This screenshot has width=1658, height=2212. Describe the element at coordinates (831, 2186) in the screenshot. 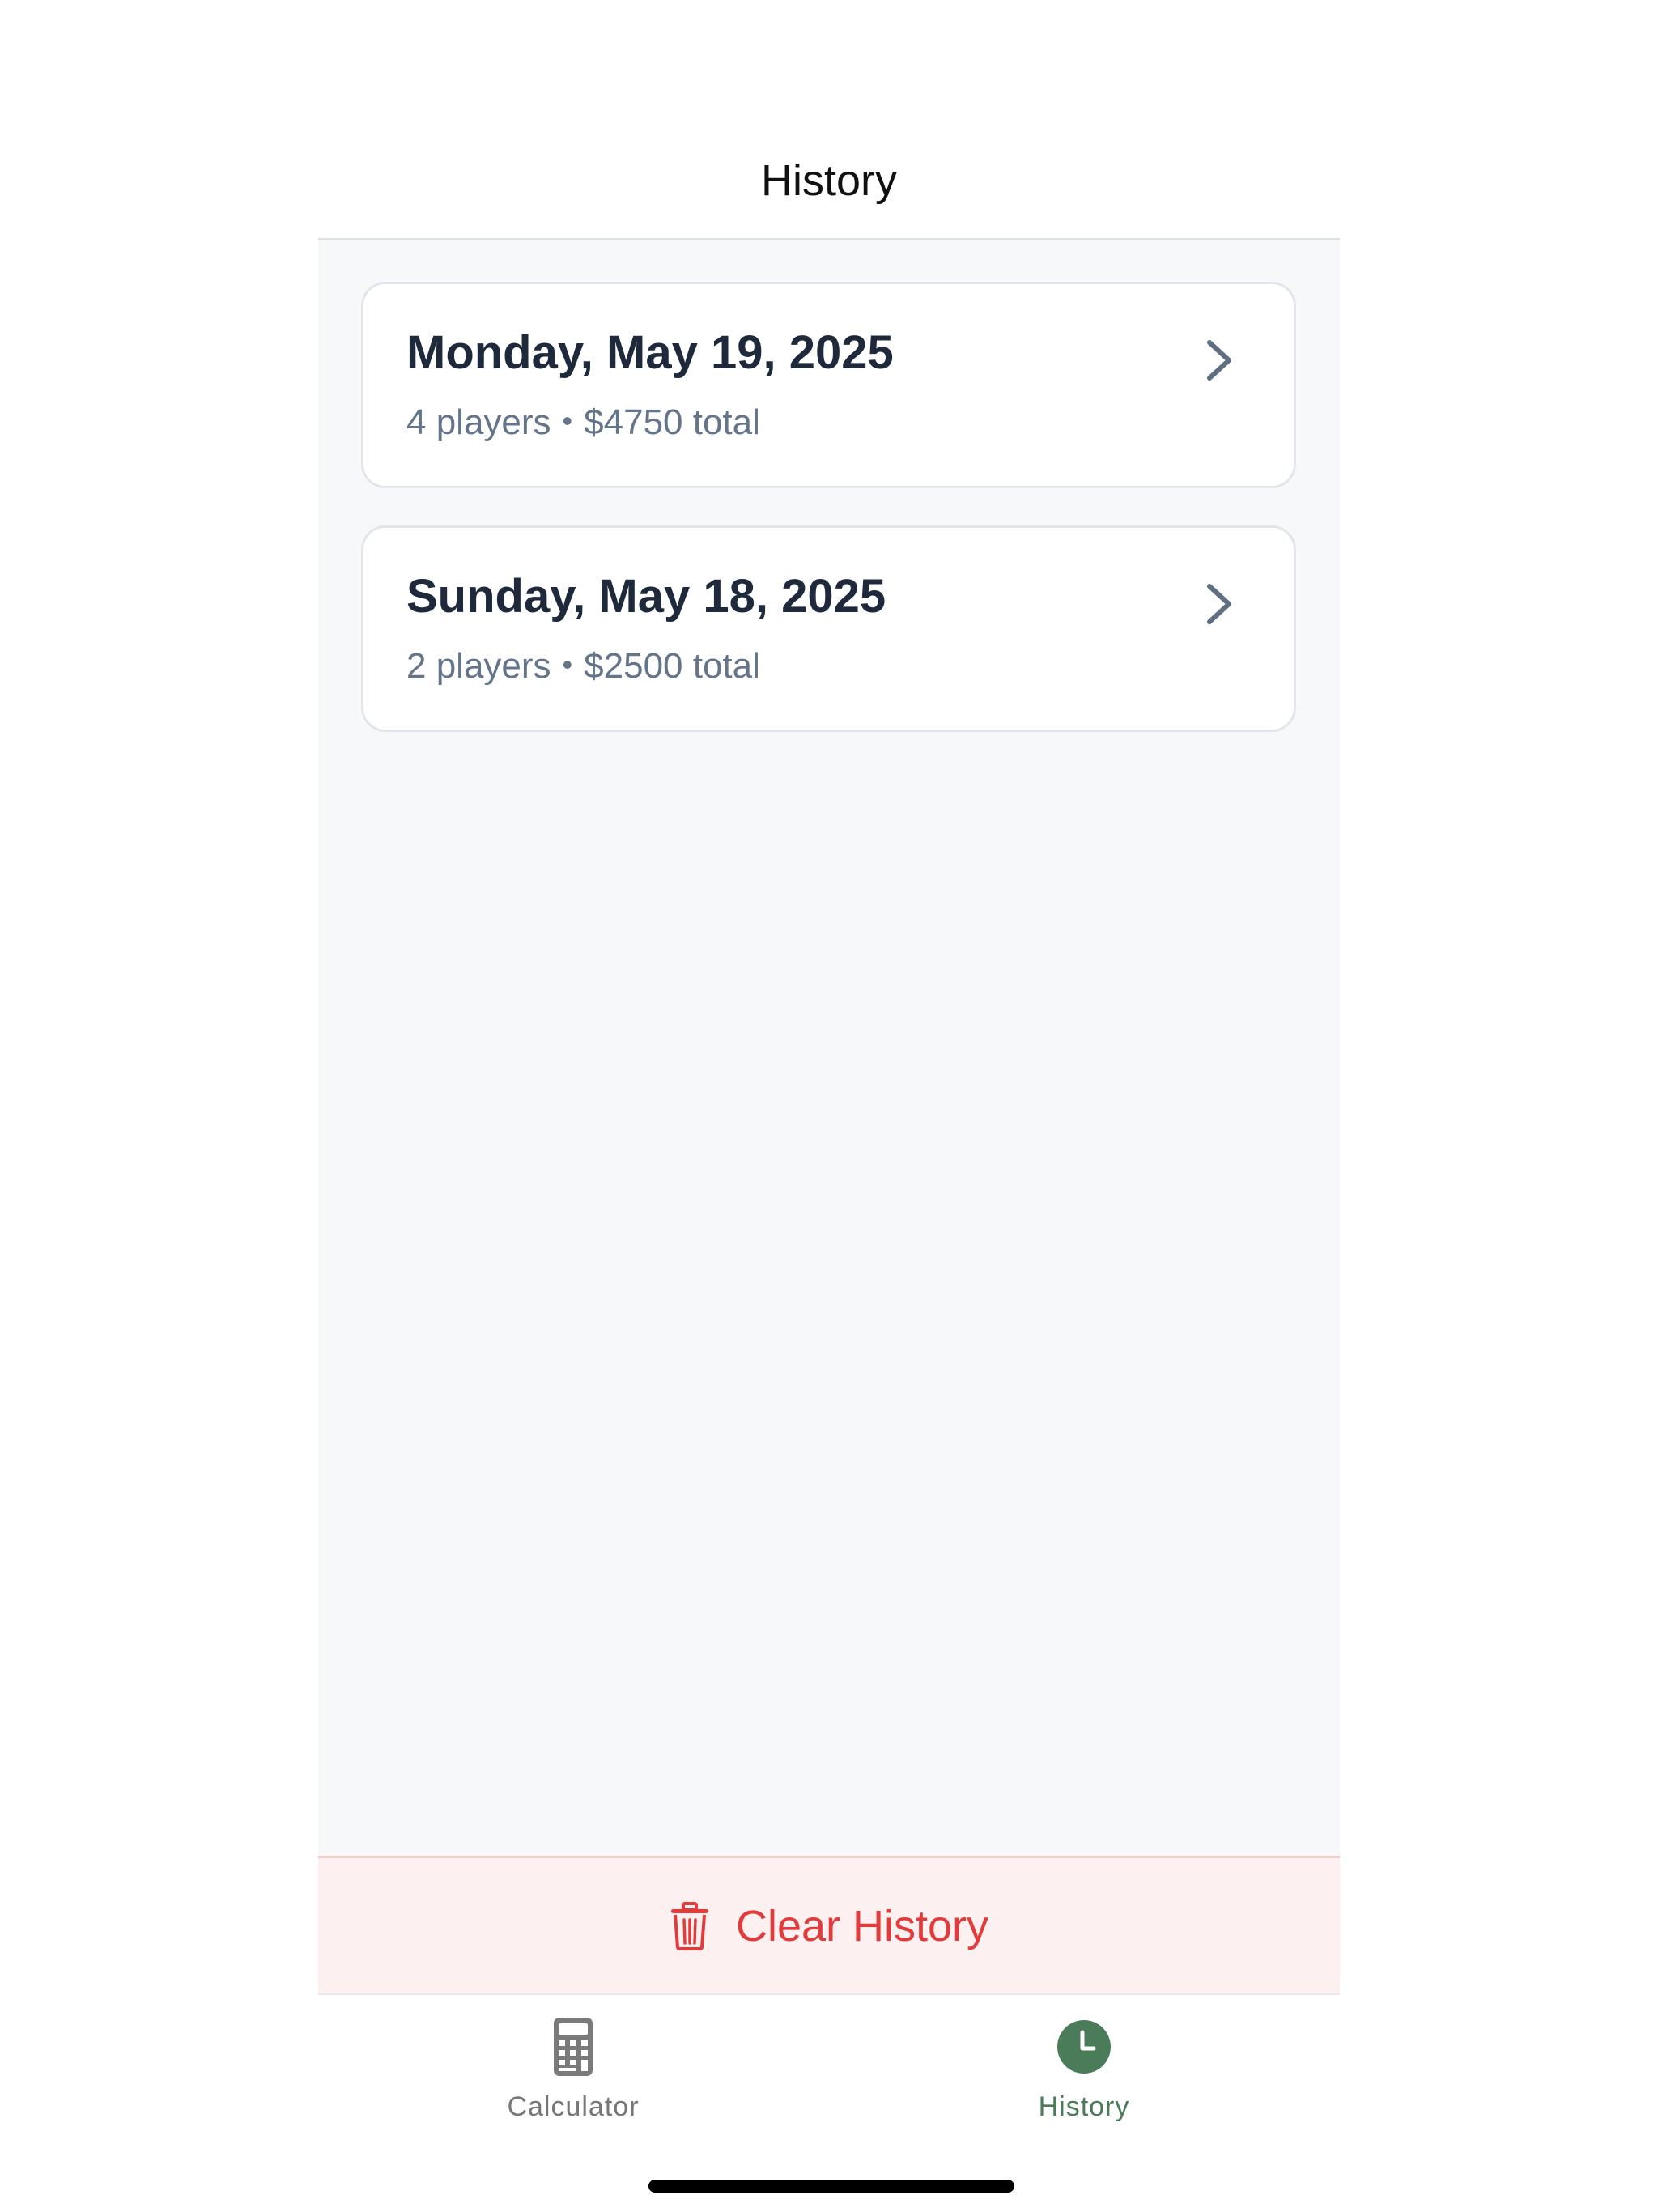

I see `home-indicator` at that location.